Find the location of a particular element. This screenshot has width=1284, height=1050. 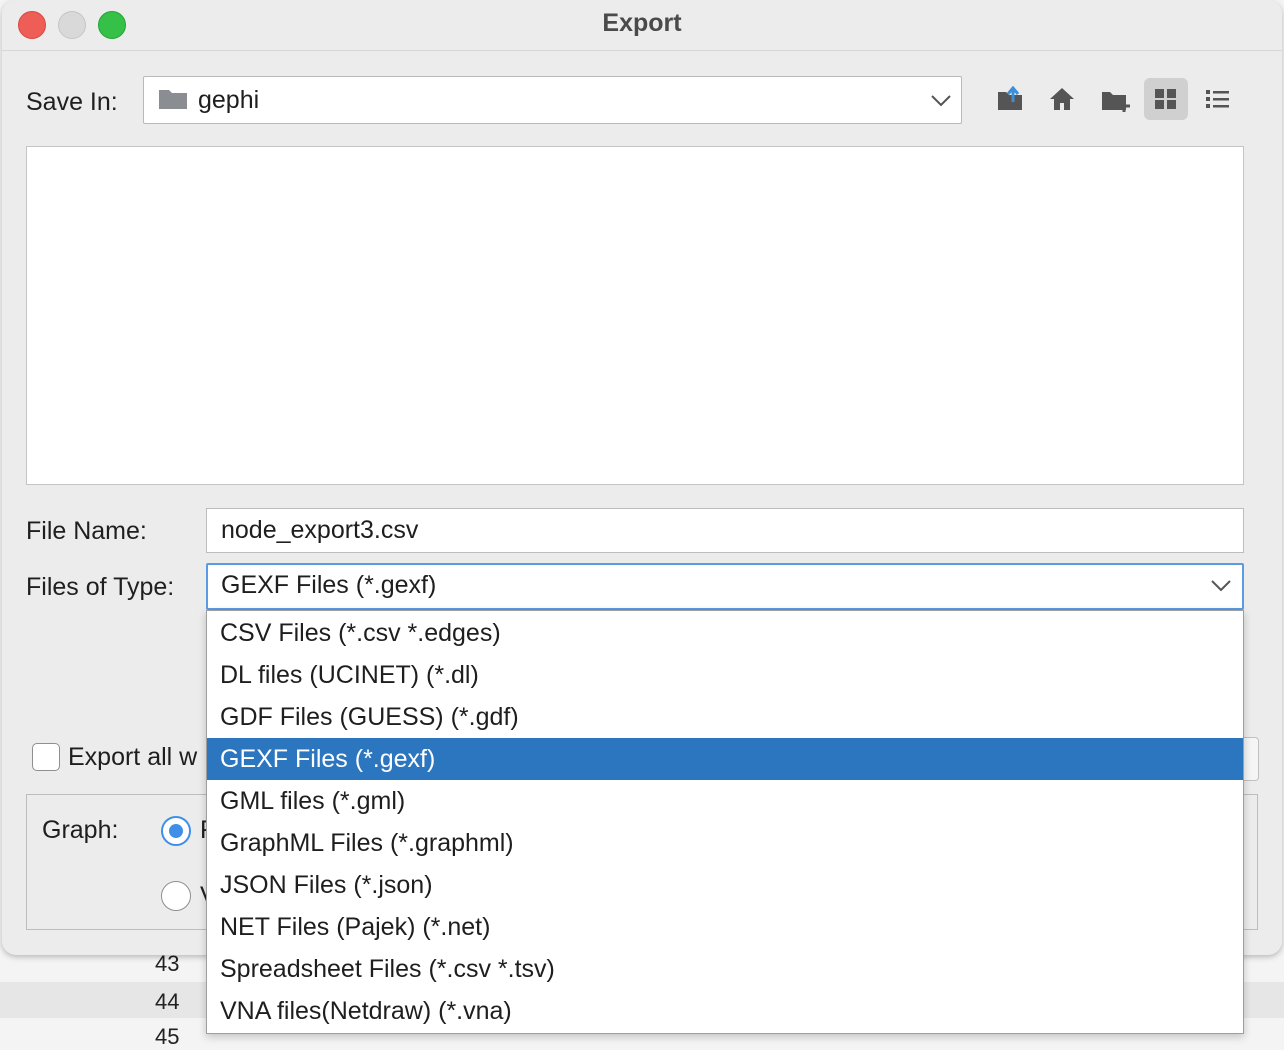

row-number: 44 is located at coordinates (167, 1001).